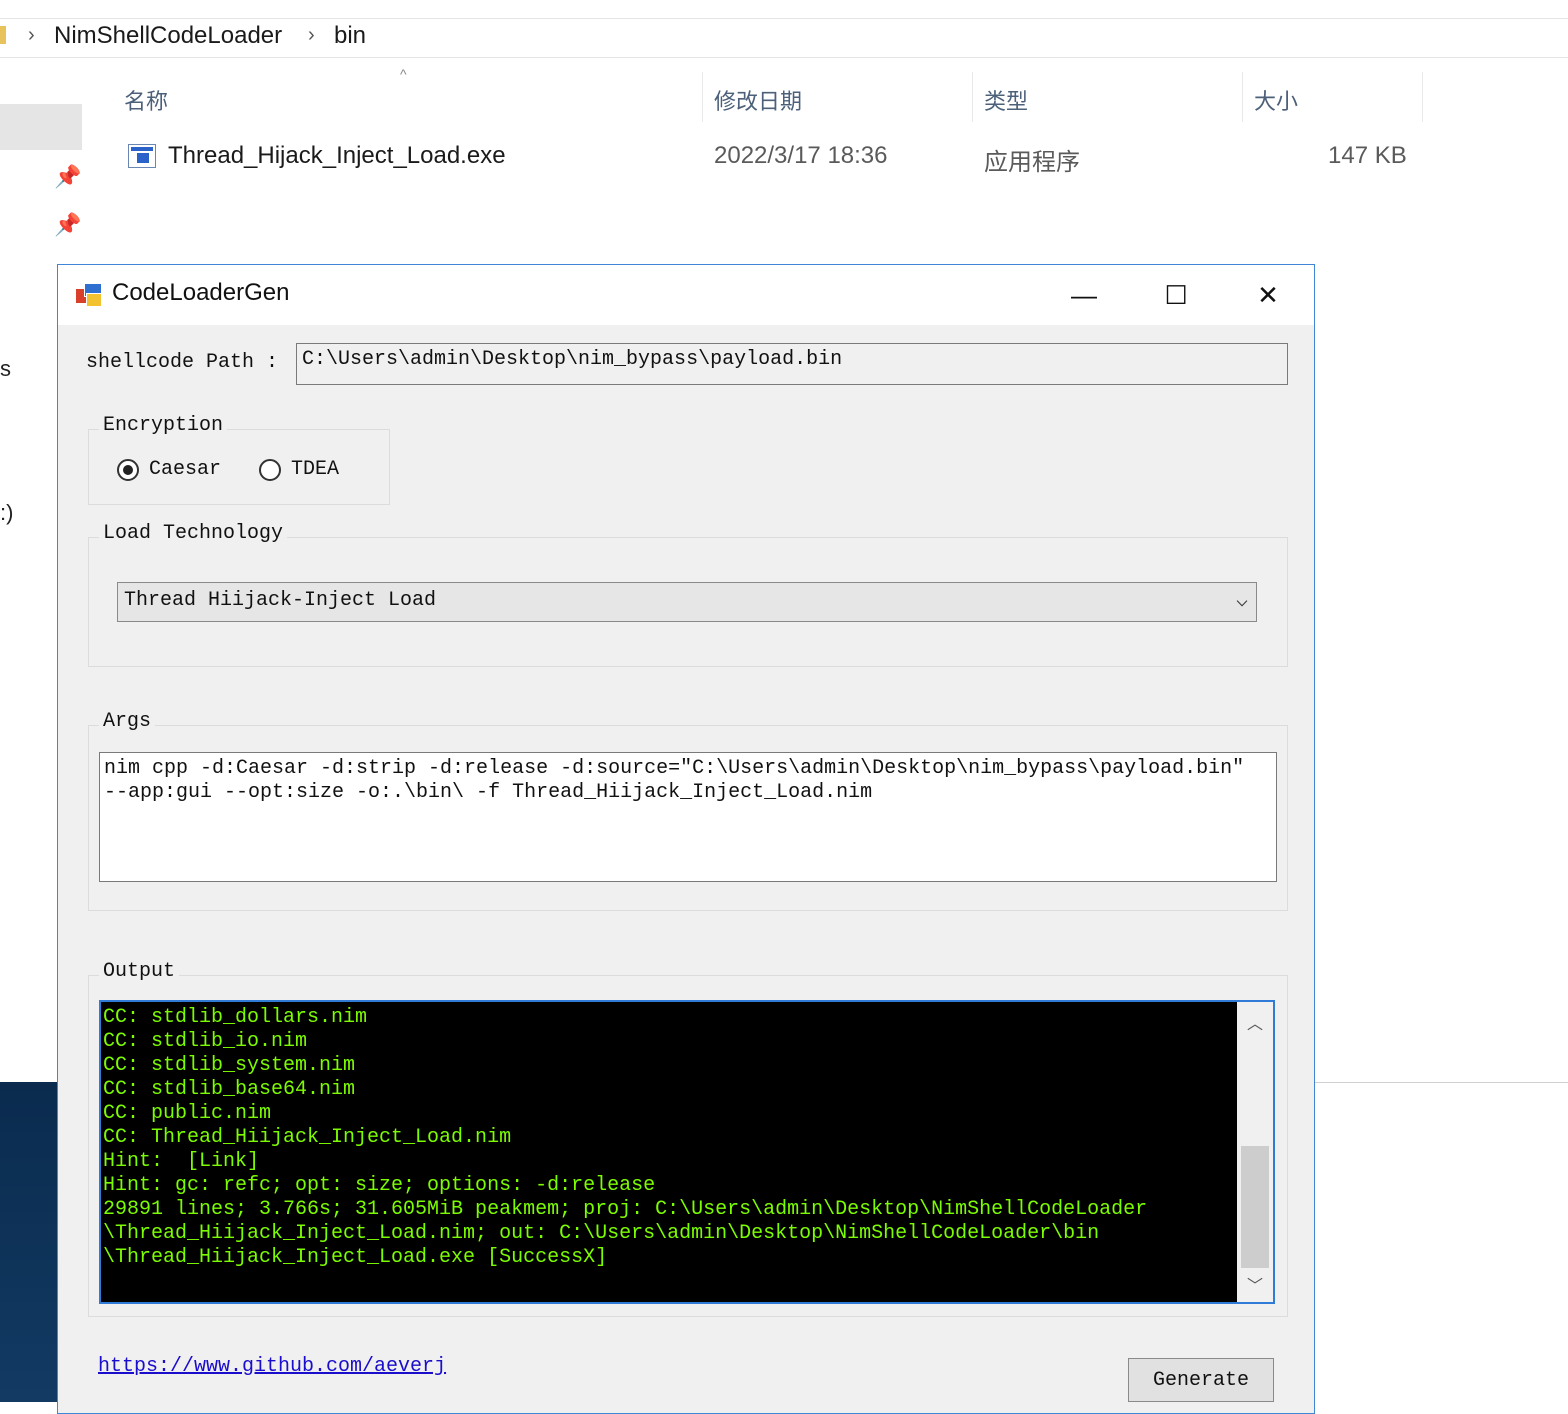  What do you see at coordinates (403, 74) in the screenshot?
I see `sort-ascending-icon: ^` at bounding box center [403, 74].